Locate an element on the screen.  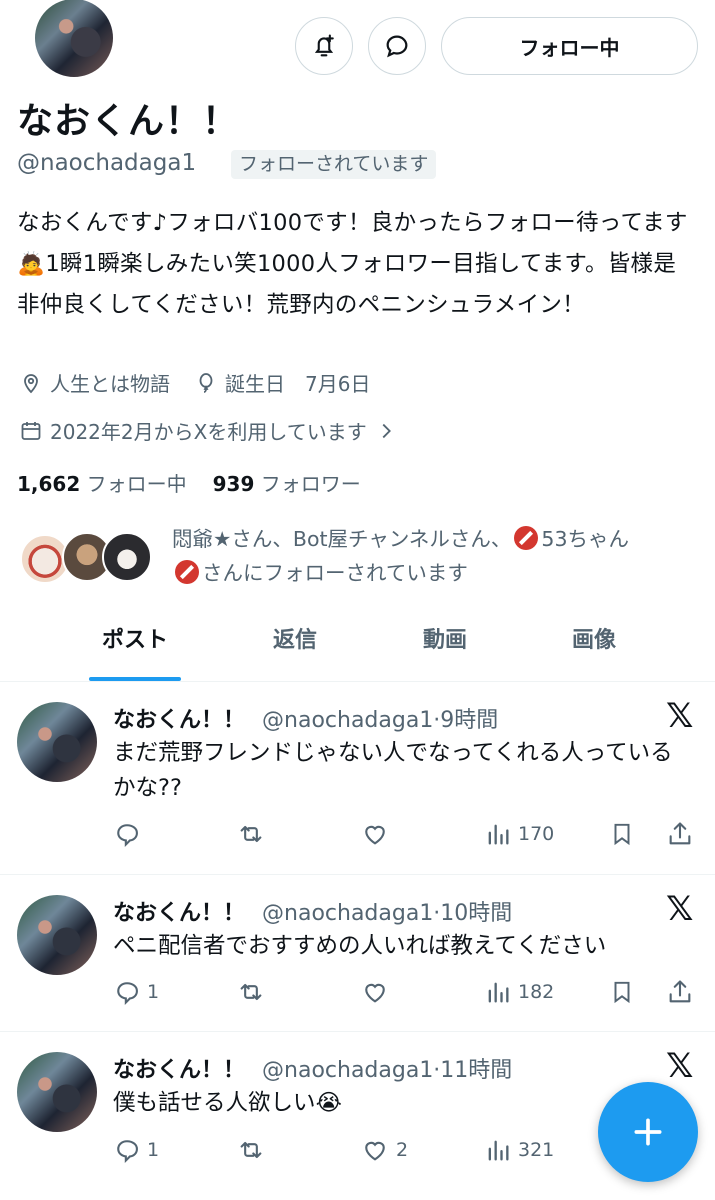
profile-avatar is located at coordinates (74, 40).